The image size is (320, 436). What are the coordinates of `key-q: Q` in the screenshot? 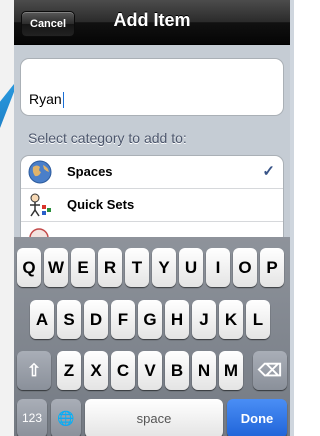 It's located at (29, 267).